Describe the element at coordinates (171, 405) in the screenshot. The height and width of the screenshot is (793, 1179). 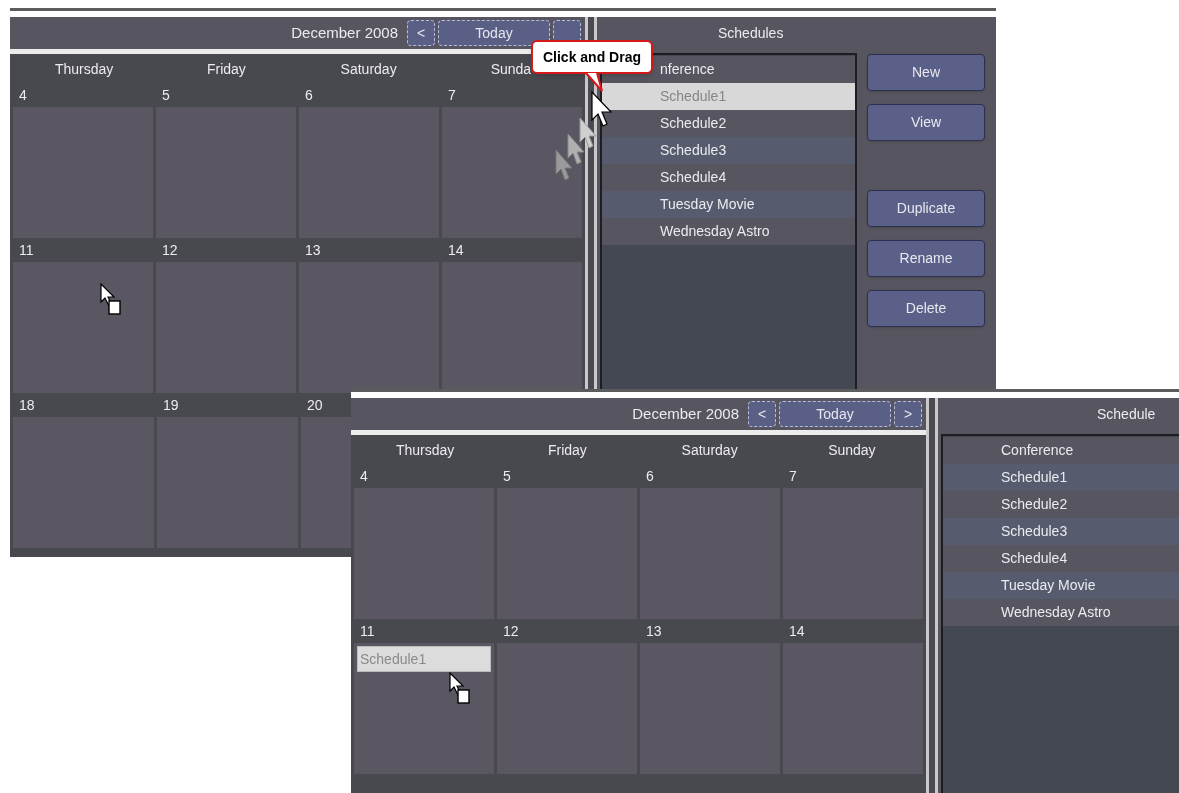
I see `date-label: 19` at that location.